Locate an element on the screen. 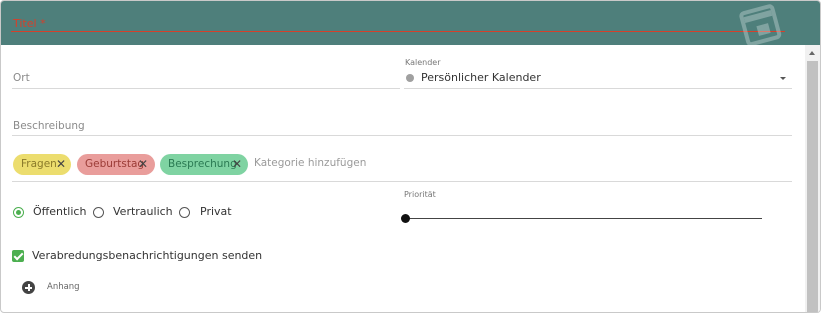  radio-public-label: Öffentlich is located at coordinates (60, 211).